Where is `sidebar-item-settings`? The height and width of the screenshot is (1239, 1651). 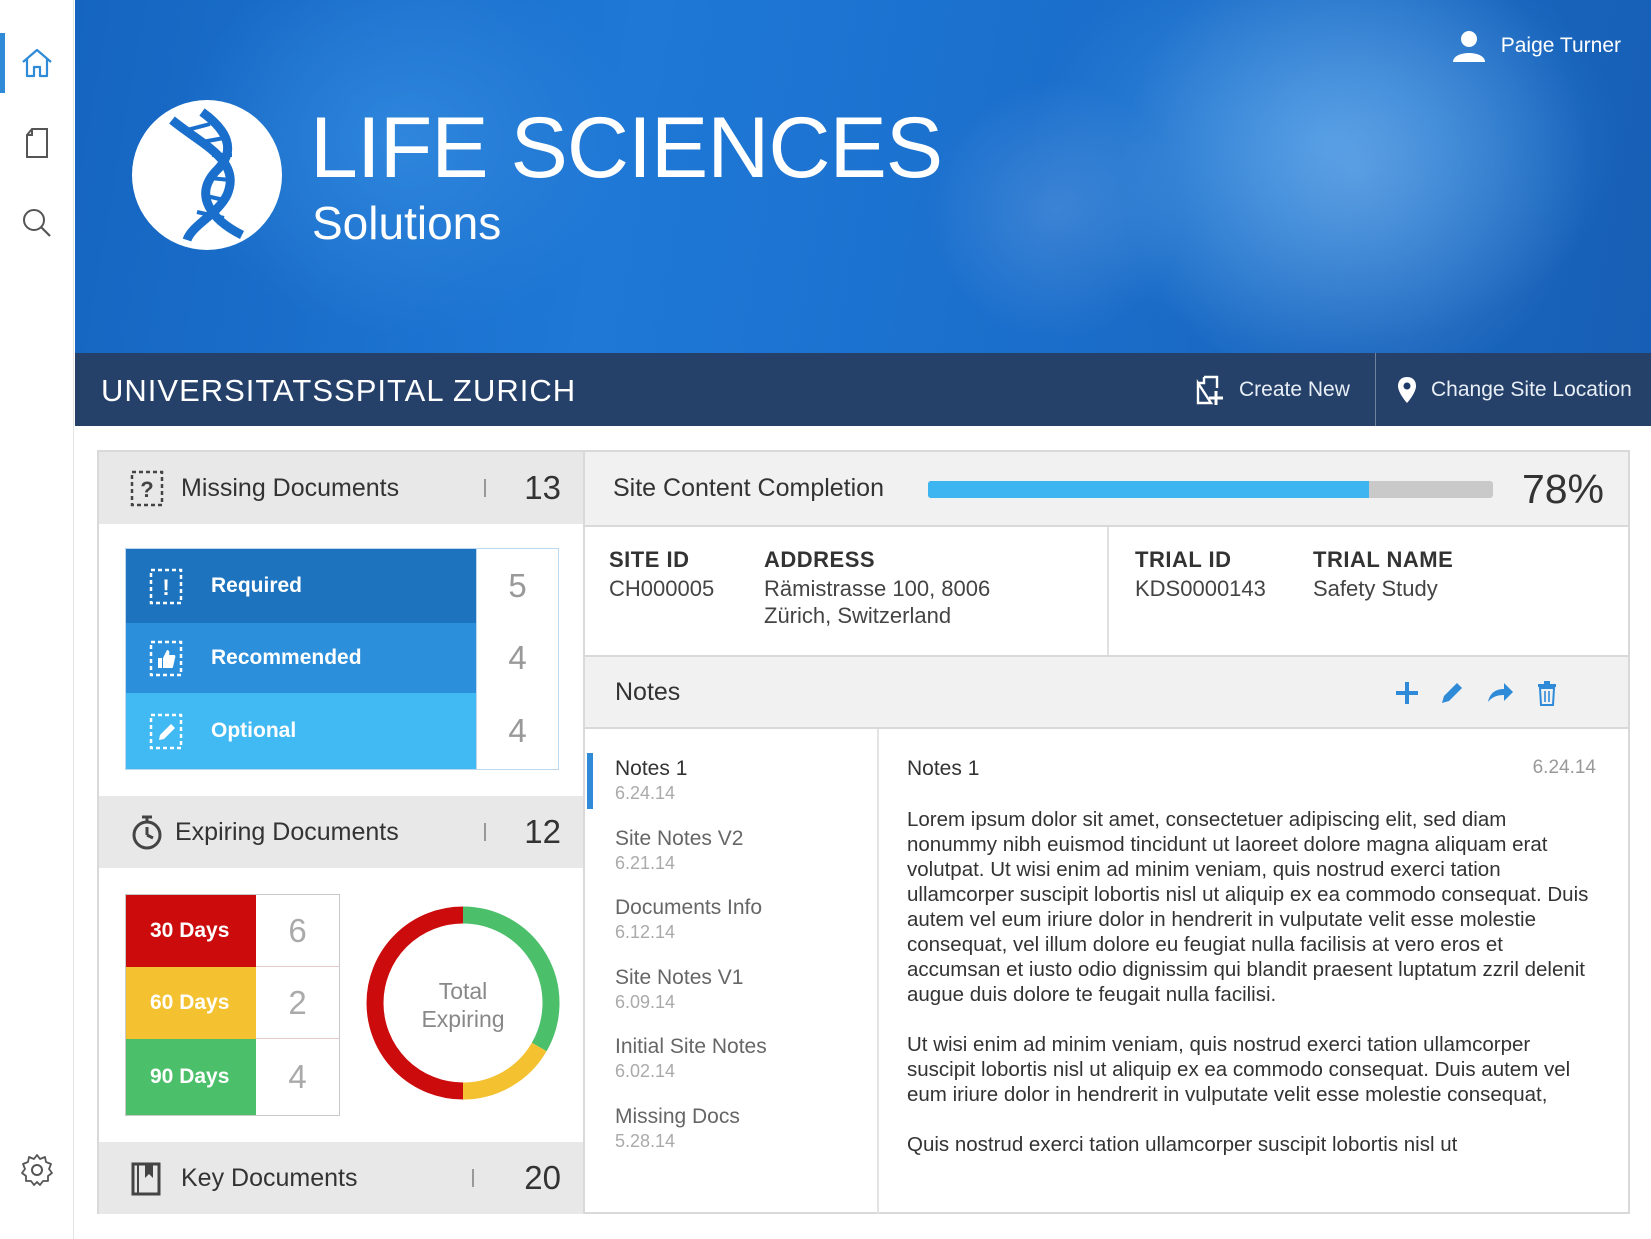
sidebar-item-settings is located at coordinates (37, 1170).